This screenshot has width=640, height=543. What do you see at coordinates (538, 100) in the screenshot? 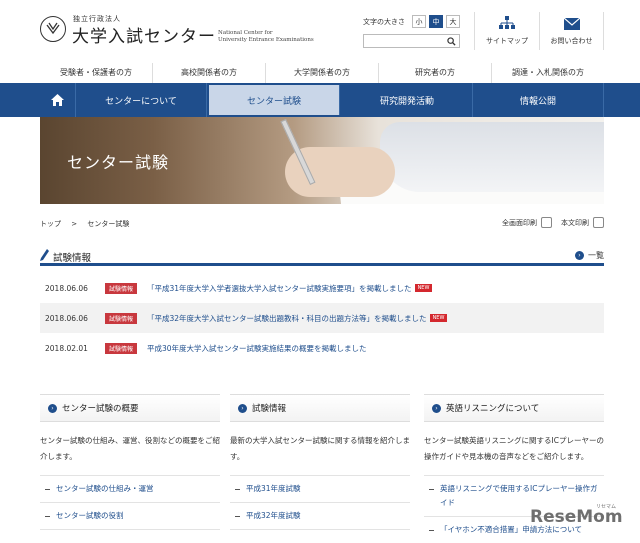
I see `nav-item-disclosure: 情報公開` at bounding box center [538, 100].